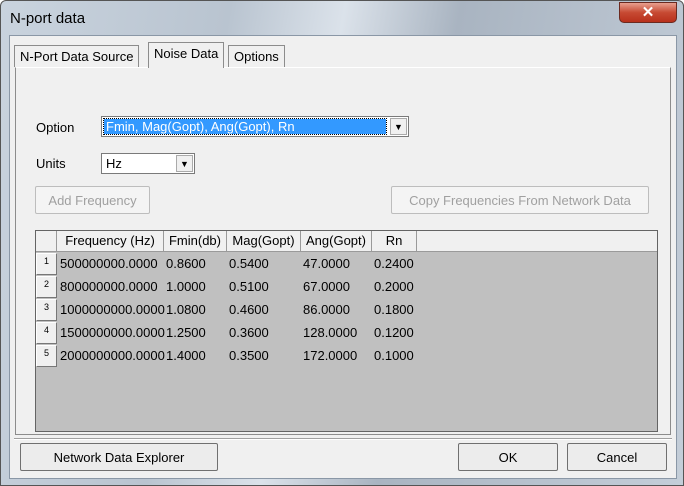  Describe the element at coordinates (245, 126) in the screenshot. I see `option-value: Fmin, Mag(Gopt), Ang(Gopt), Rn` at that location.